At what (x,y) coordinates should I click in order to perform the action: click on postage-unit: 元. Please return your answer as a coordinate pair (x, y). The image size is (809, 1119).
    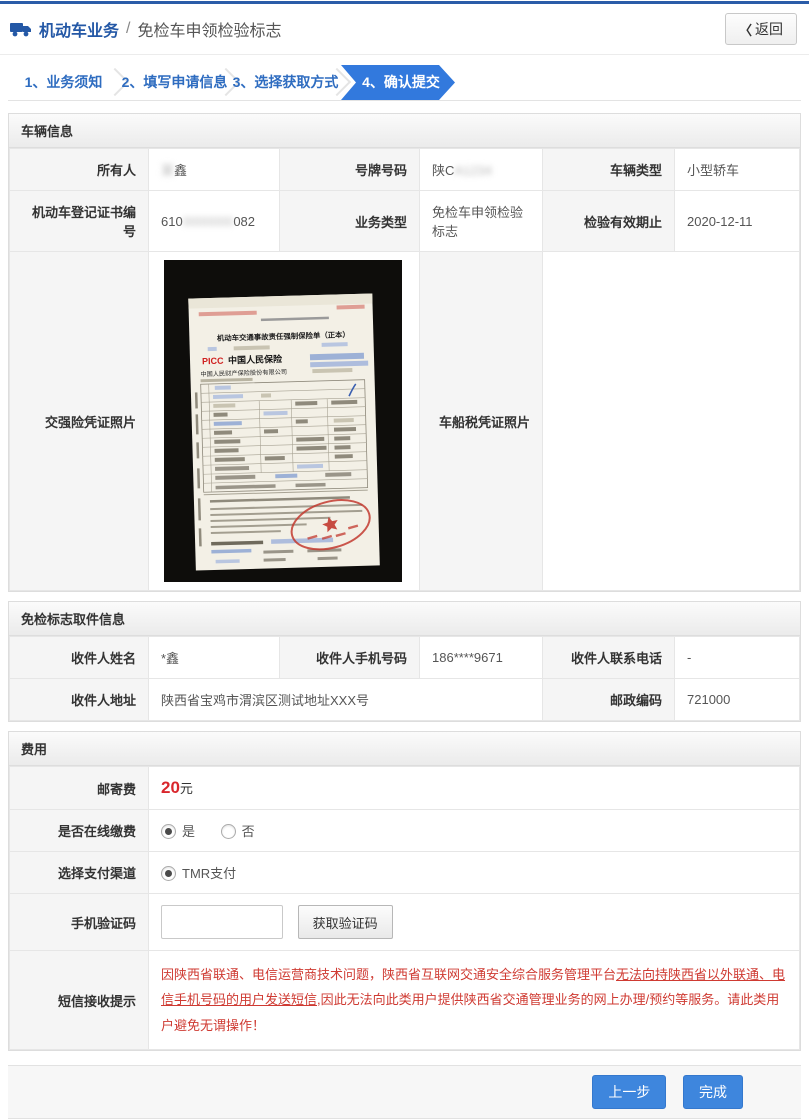
    Looking at the image, I should click on (186, 788).